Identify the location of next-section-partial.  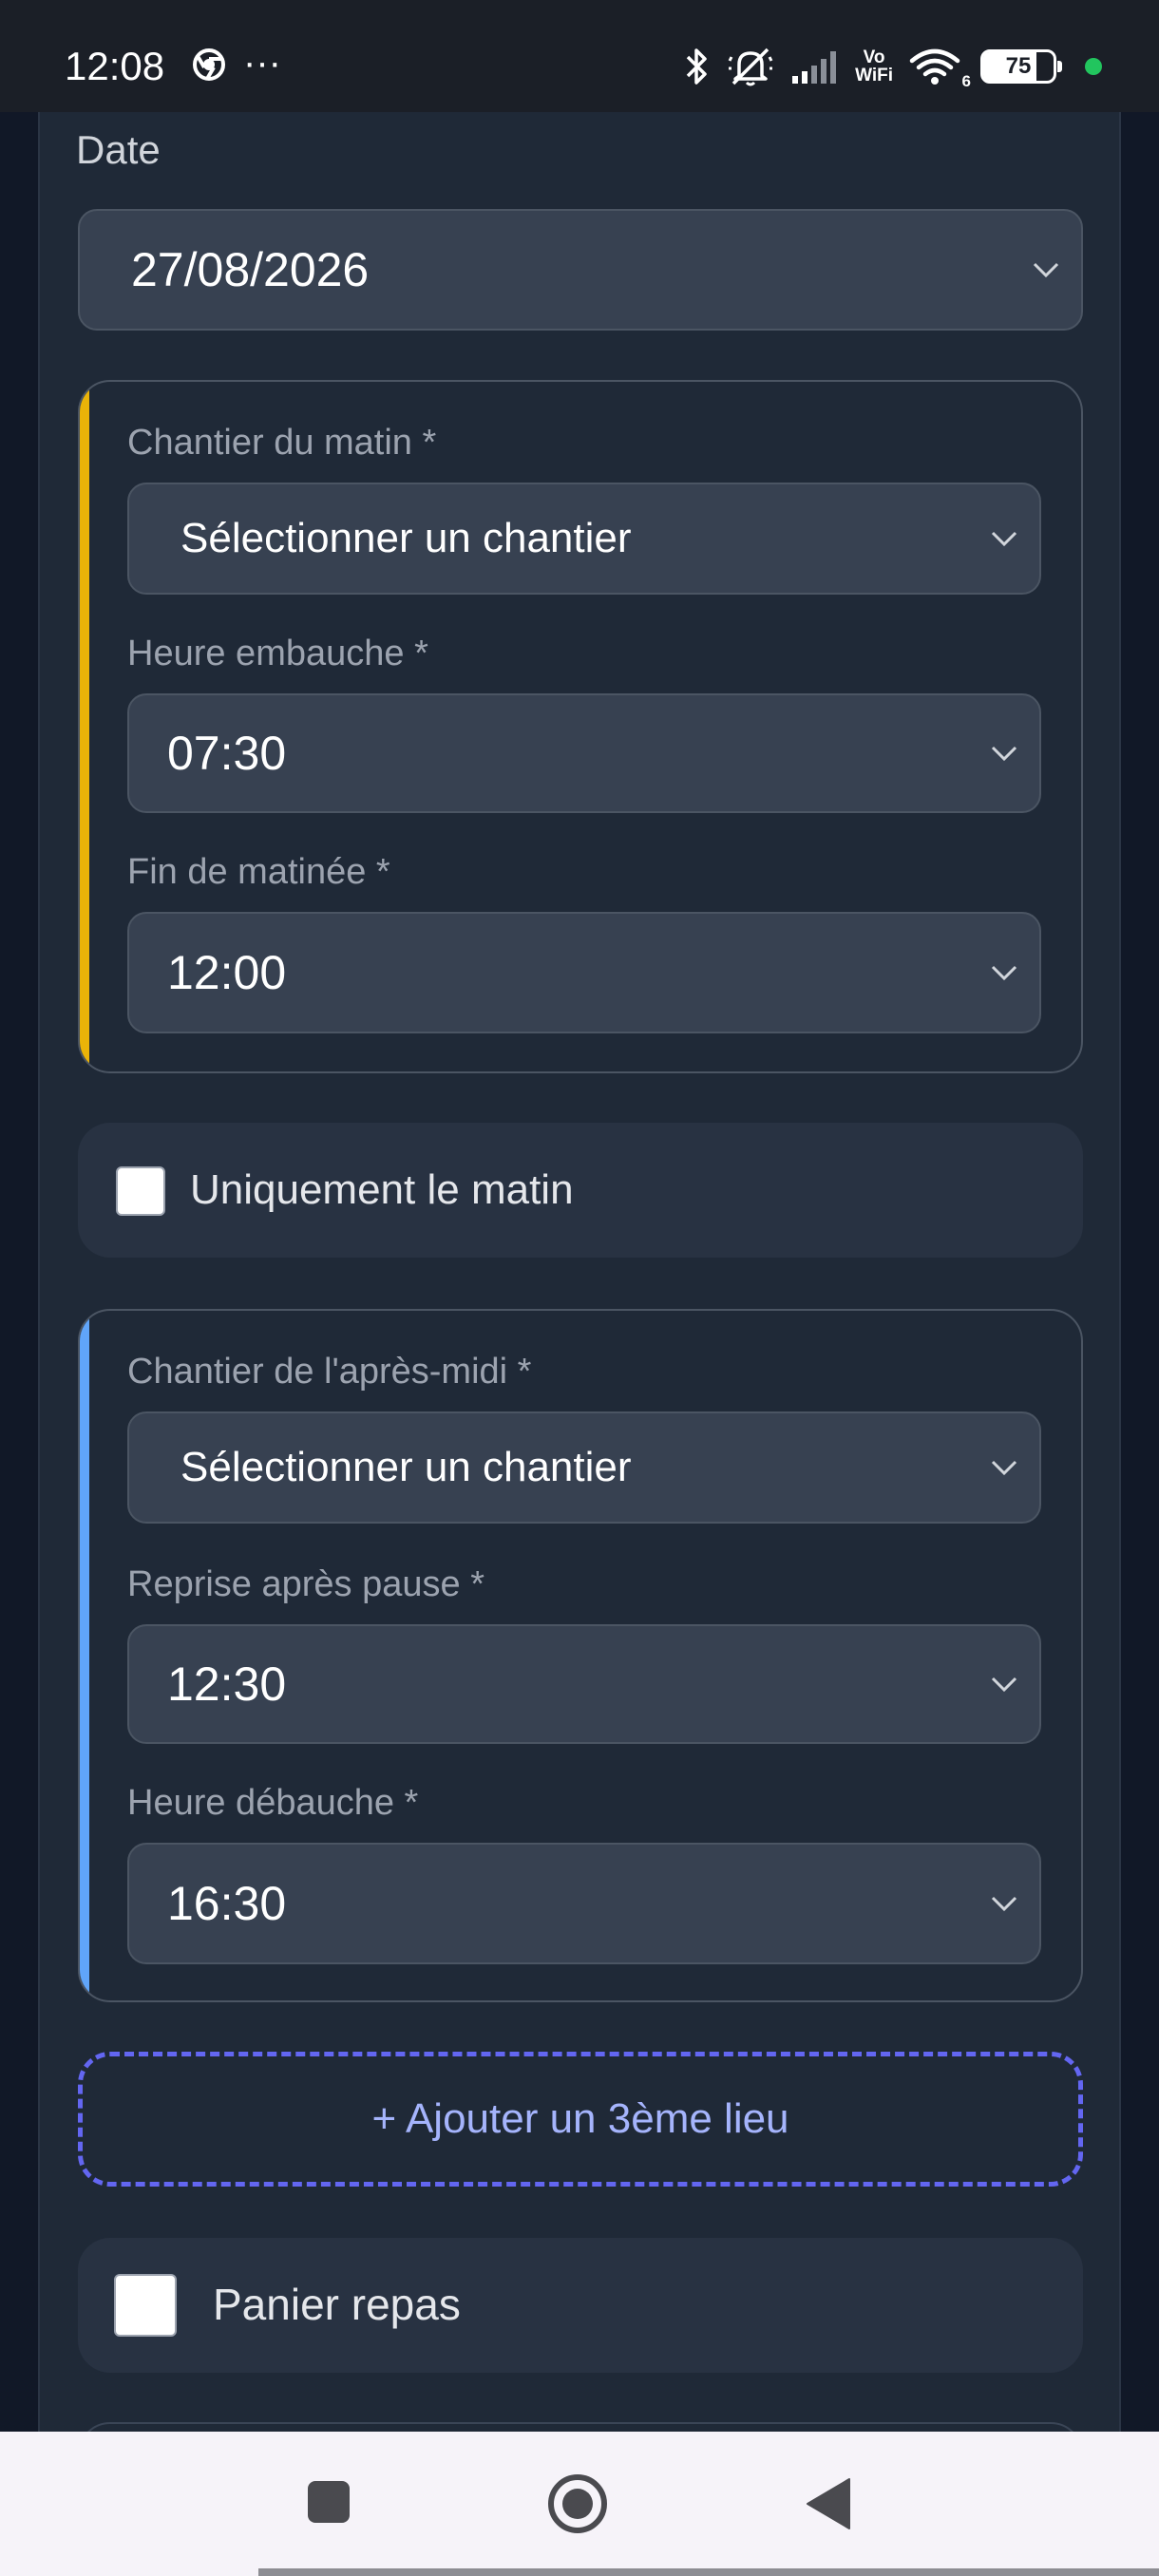
(580, 2427).